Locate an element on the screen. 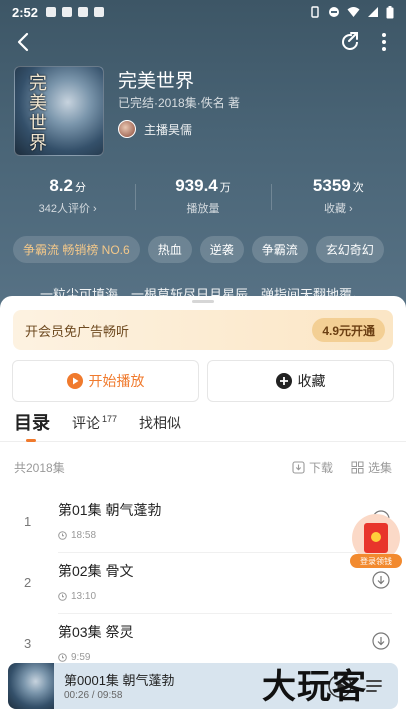  stat-favorites: 5359 次 收藏 › is located at coordinates (338, 198).